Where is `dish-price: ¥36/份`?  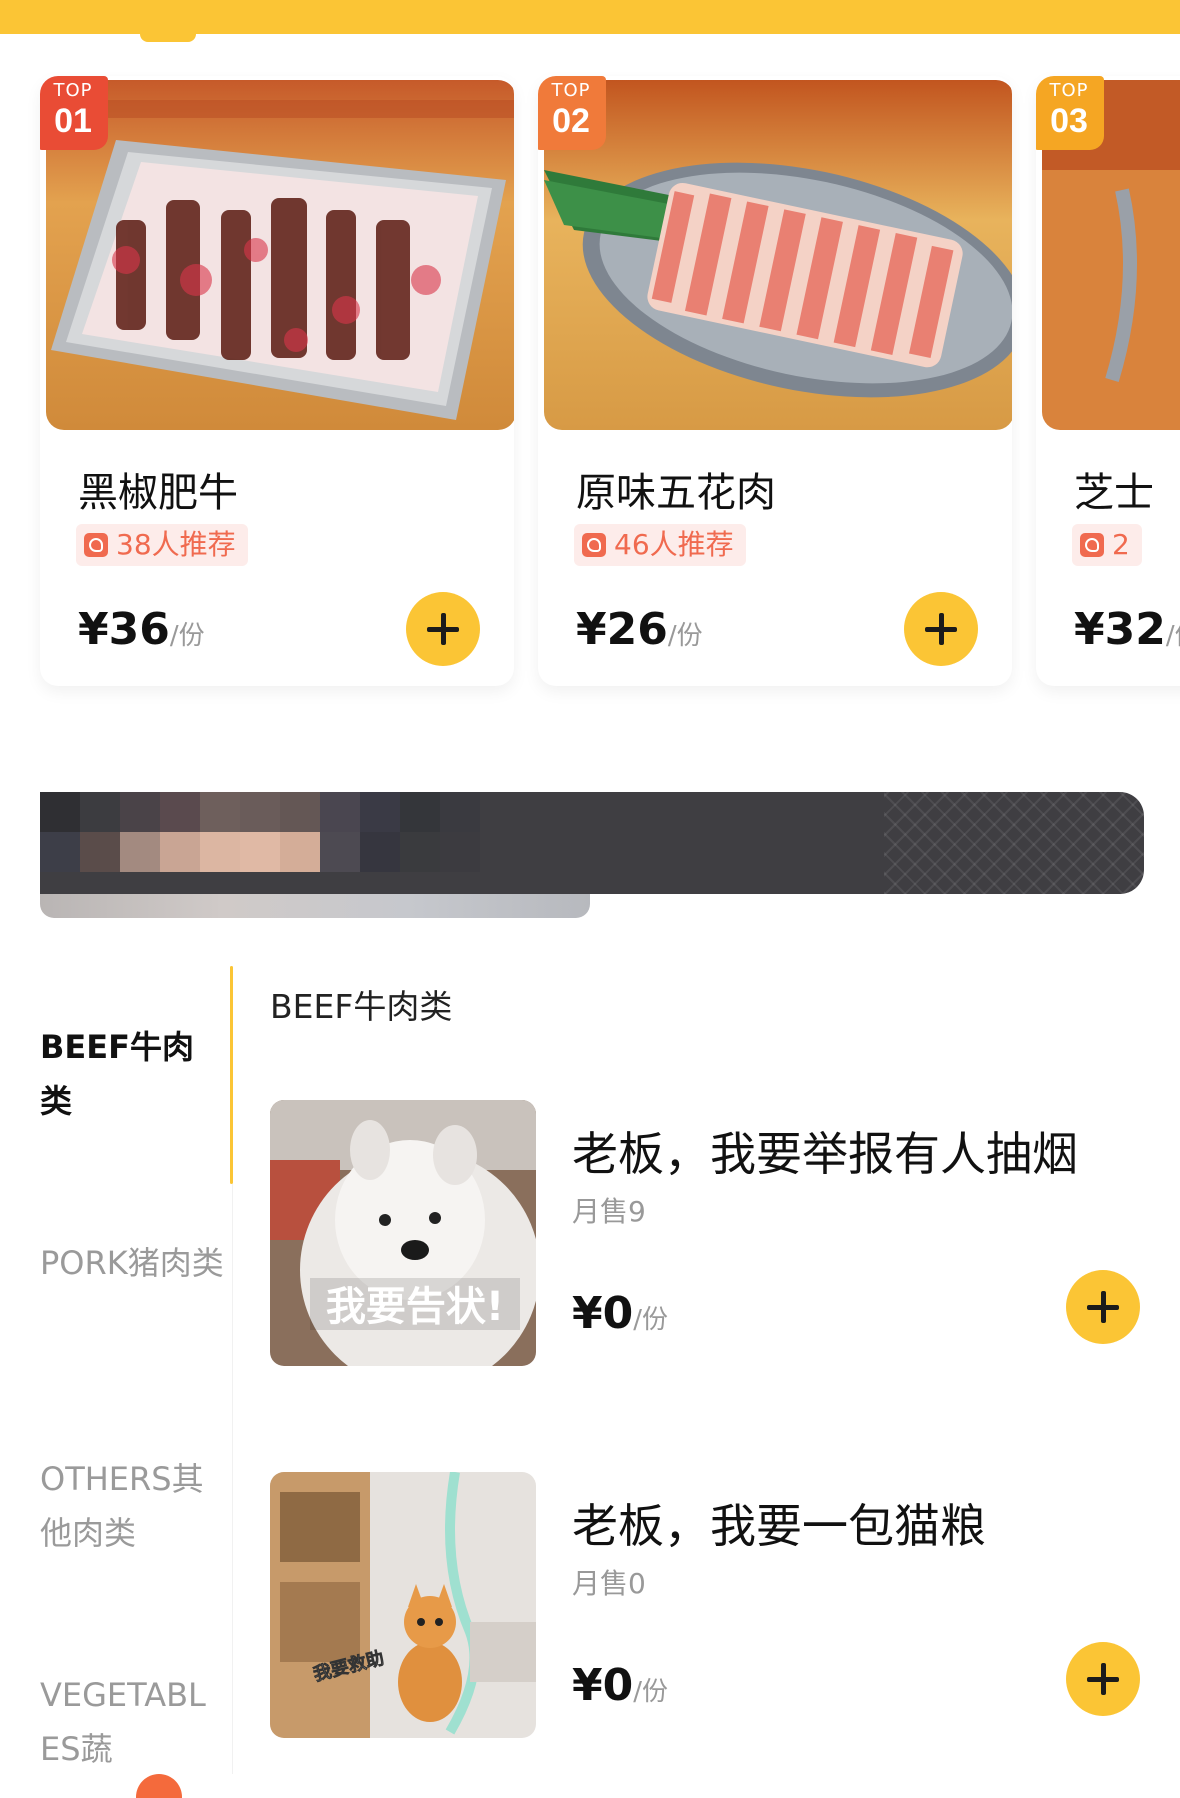 dish-price: ¥36/份 is located at coordinates (141, 629).